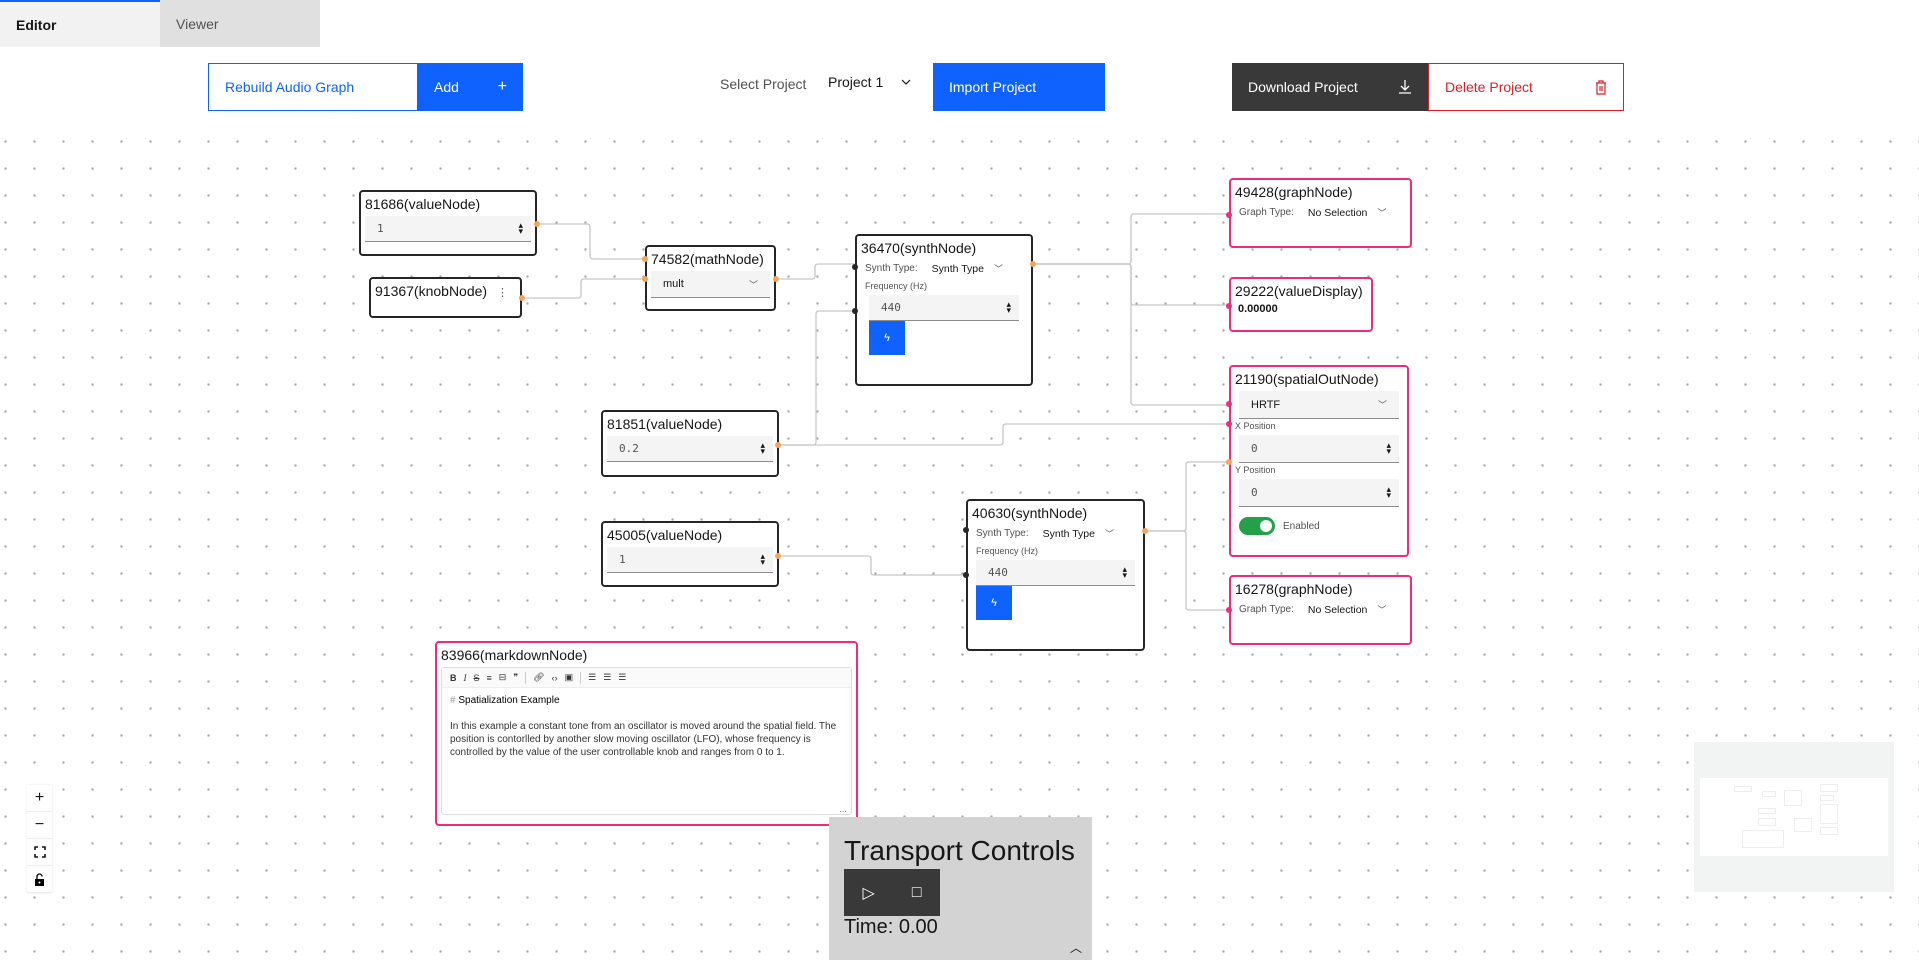  What do you see at coordinates (1257, 526) in the screenshot?
I see `enabled-toggle` at bounding box center [1257, 526].